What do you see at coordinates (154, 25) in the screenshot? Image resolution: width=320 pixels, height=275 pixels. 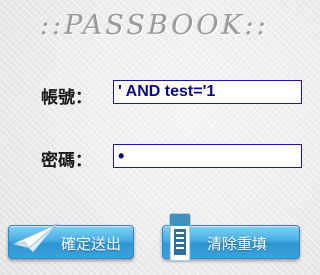 I see `passbook-title: ::PASSBOOK::` at bounding box center [154, 25].